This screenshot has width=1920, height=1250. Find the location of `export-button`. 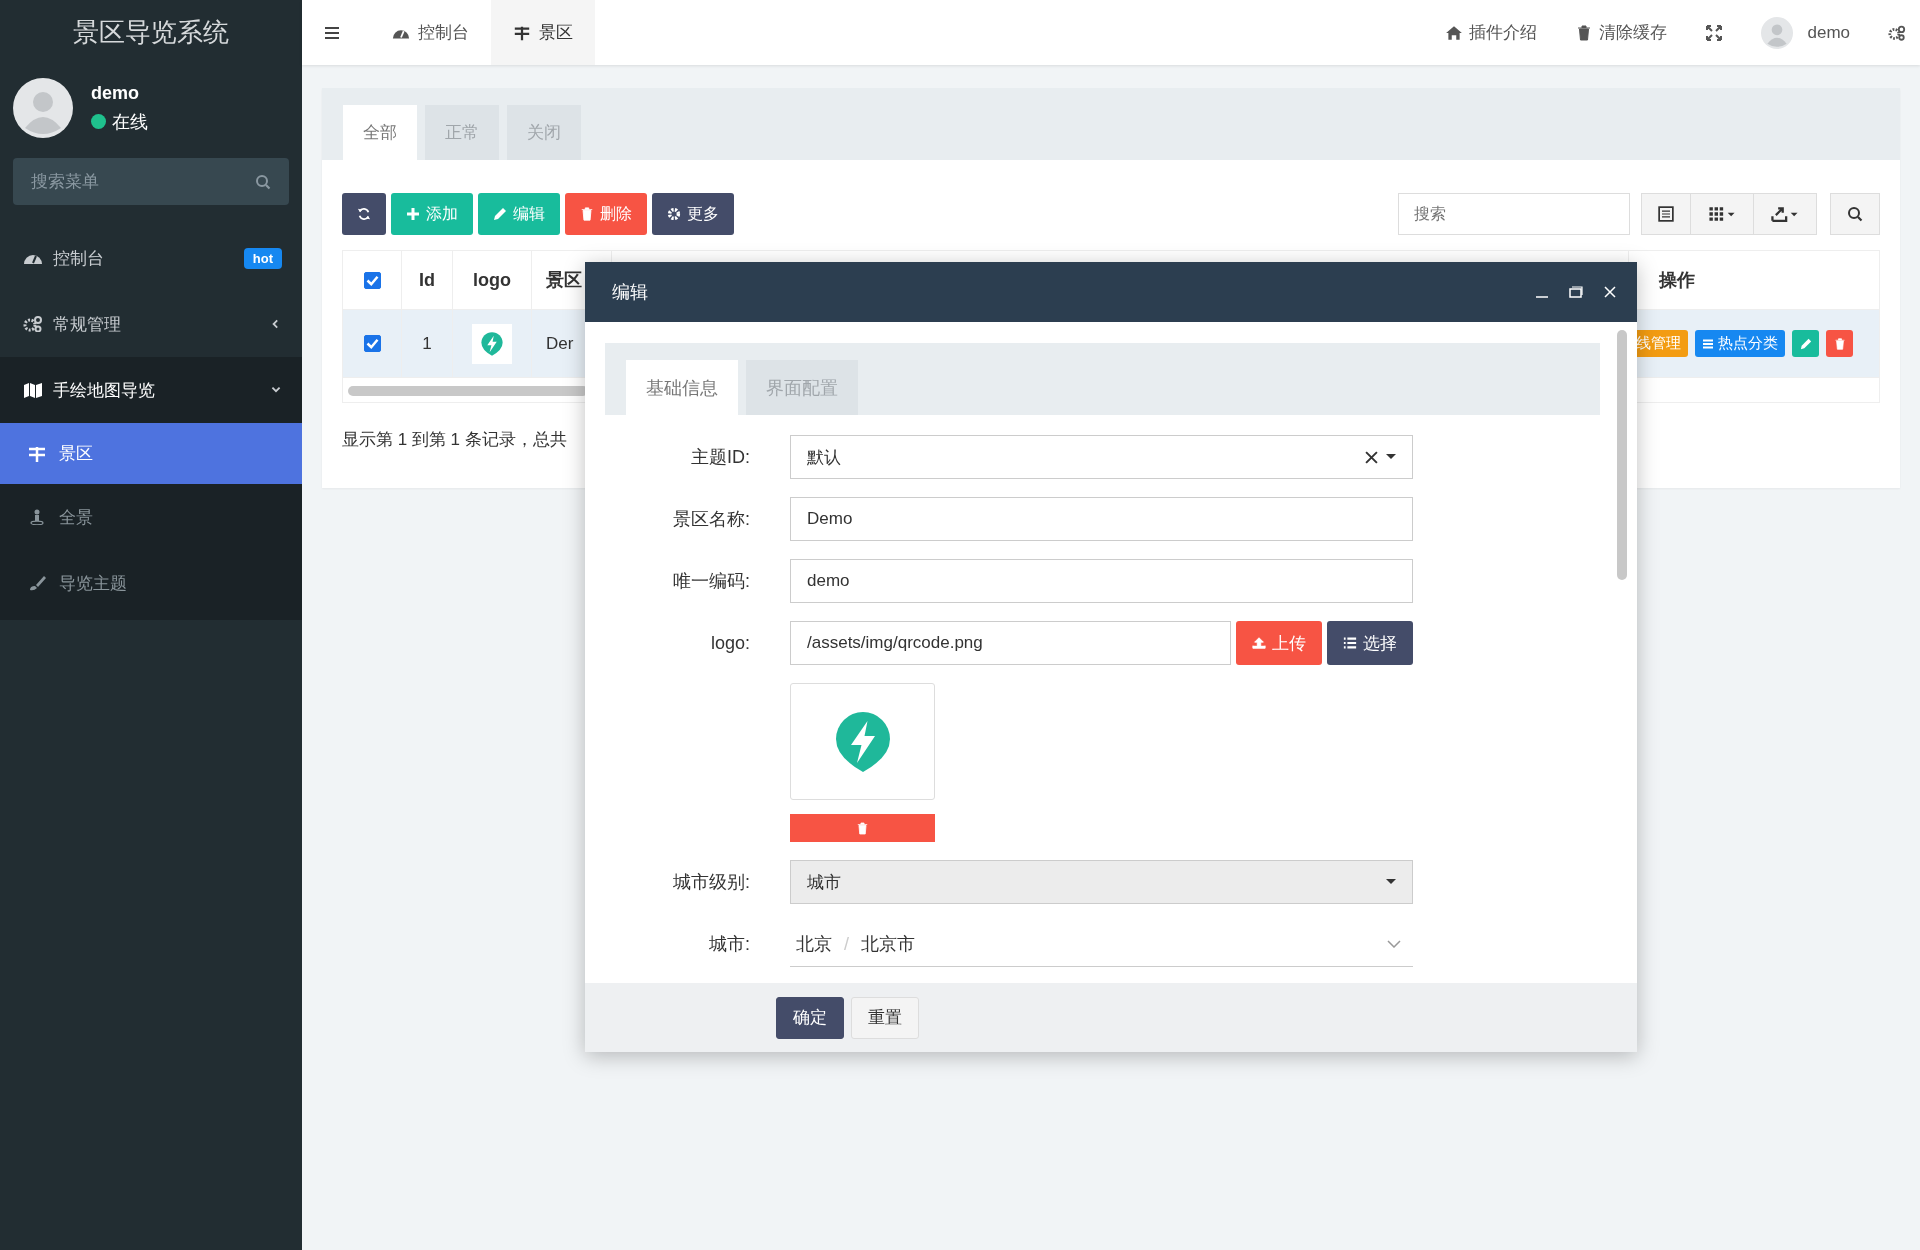

export-button is located at coordinates (1785, 214).